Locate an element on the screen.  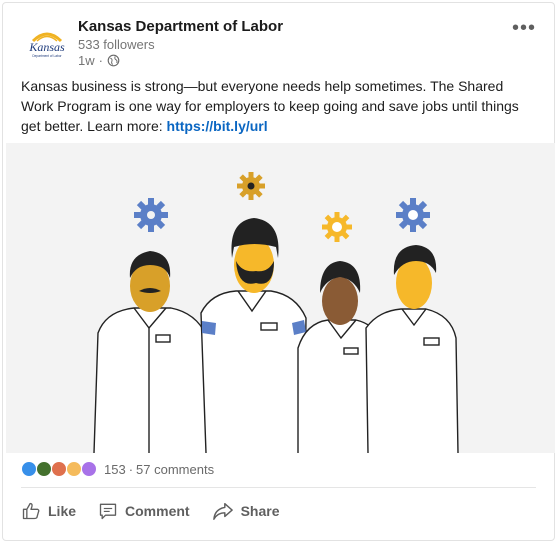
thumbs-up-icon is located at coordinates (31, 511).